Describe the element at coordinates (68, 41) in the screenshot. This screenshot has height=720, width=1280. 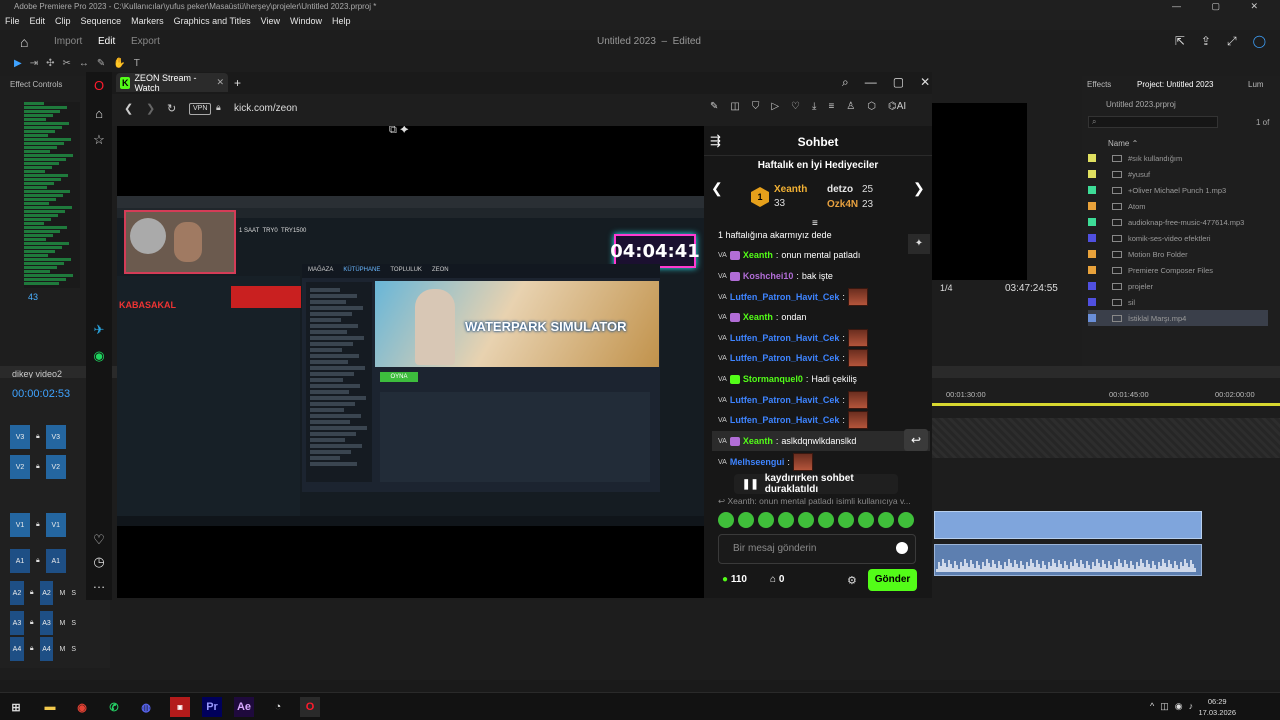
I see `tab-import: Import` at that location.